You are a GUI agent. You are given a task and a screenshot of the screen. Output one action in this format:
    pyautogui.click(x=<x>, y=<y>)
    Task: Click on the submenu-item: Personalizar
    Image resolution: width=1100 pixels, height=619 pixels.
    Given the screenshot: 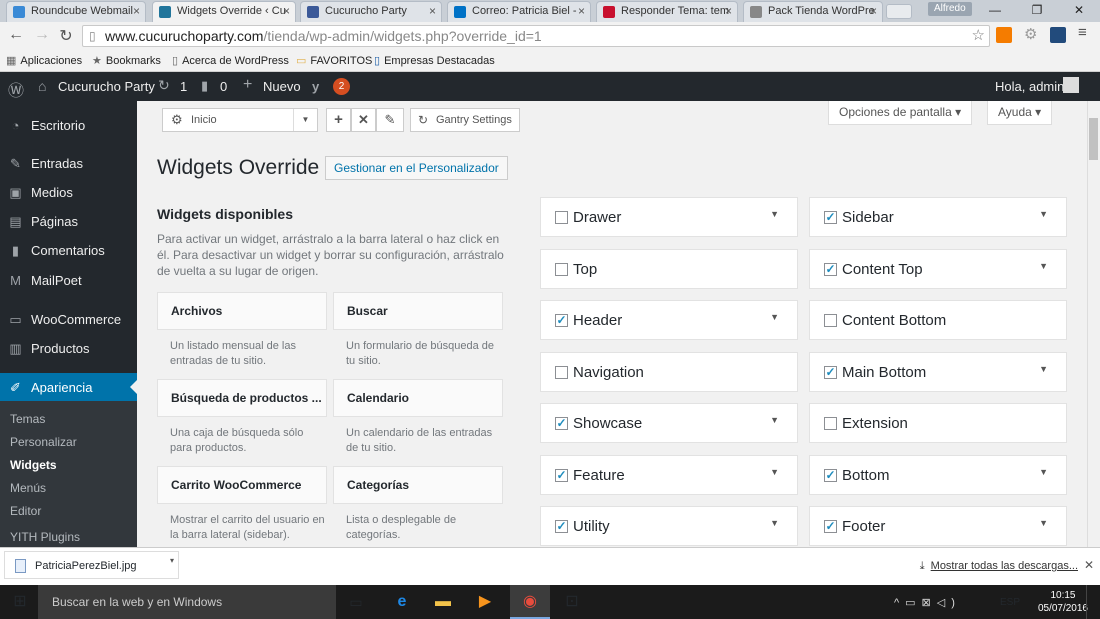 What is the action you would take?
    pyautogui.click(x=43, y=442)
    